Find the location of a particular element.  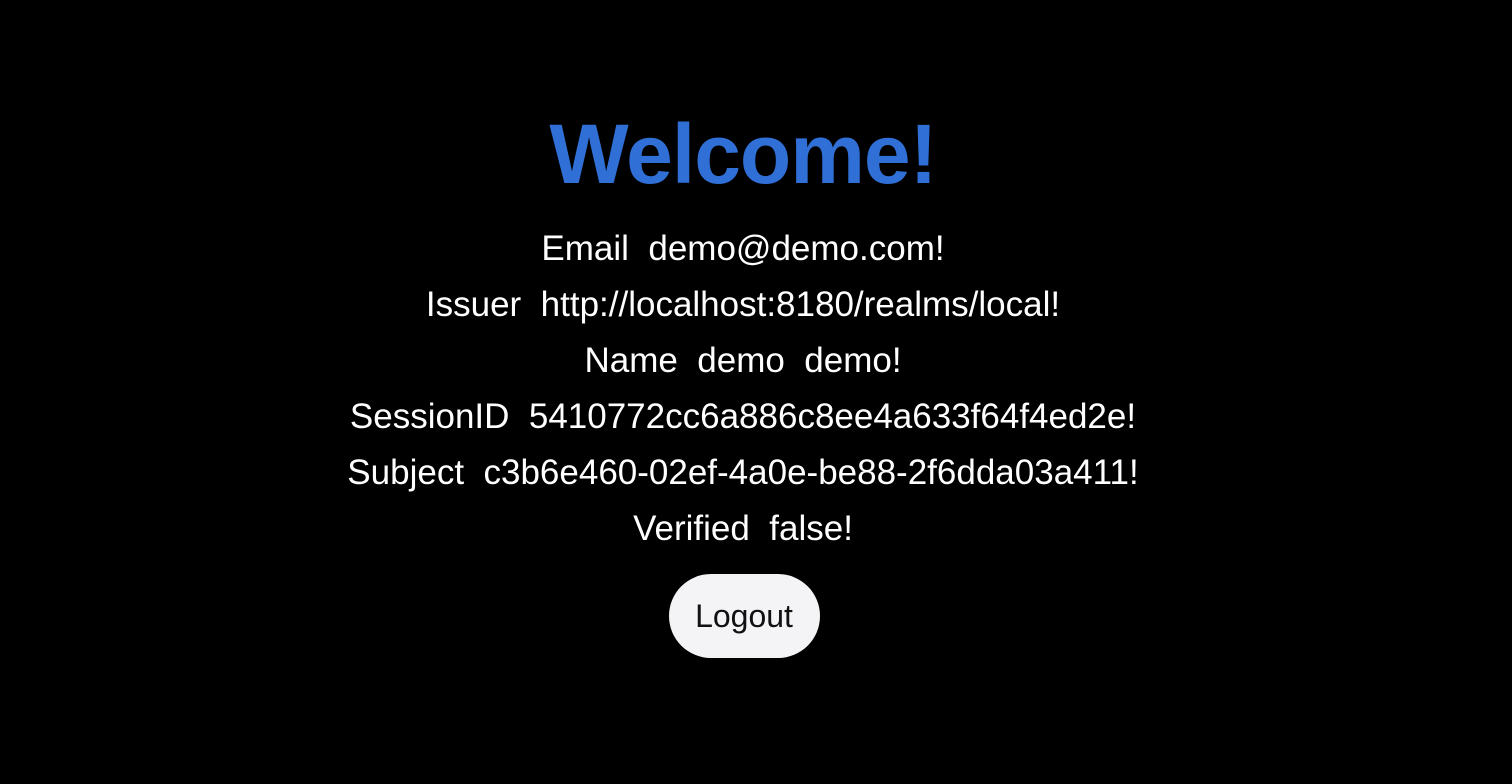

welcome-heading: Welcome! is located at coordinates (743, 154).